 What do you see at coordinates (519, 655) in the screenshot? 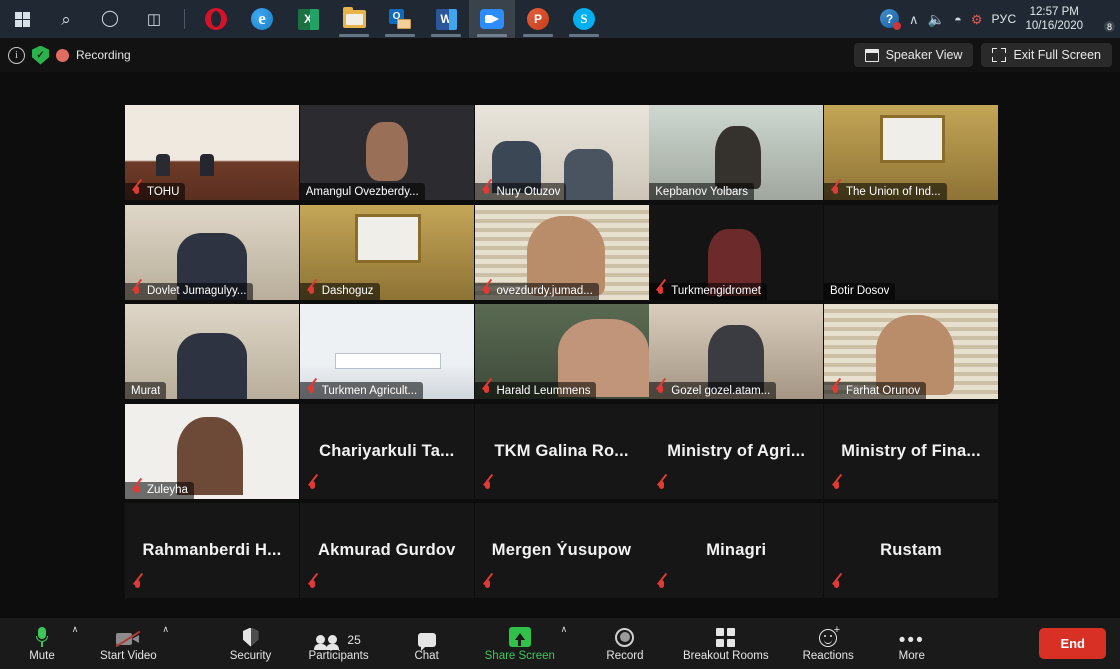
I see `share-screen-label: Share Screen` at bounding box center [519, 655].